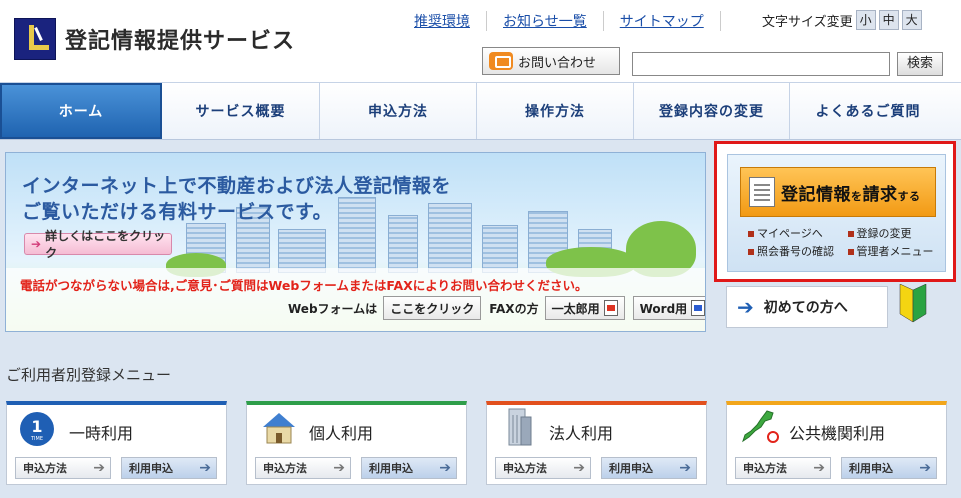 The image size is (961, 498). I want to click on link-change-registration: 登録の変更, so click(879, 234).